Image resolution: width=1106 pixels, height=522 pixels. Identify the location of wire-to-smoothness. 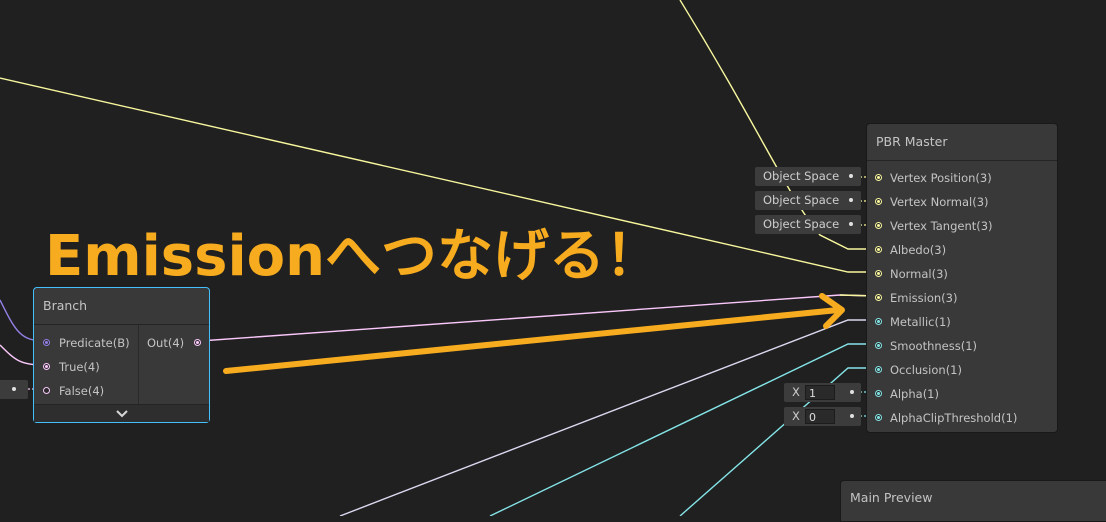
(682, 429).